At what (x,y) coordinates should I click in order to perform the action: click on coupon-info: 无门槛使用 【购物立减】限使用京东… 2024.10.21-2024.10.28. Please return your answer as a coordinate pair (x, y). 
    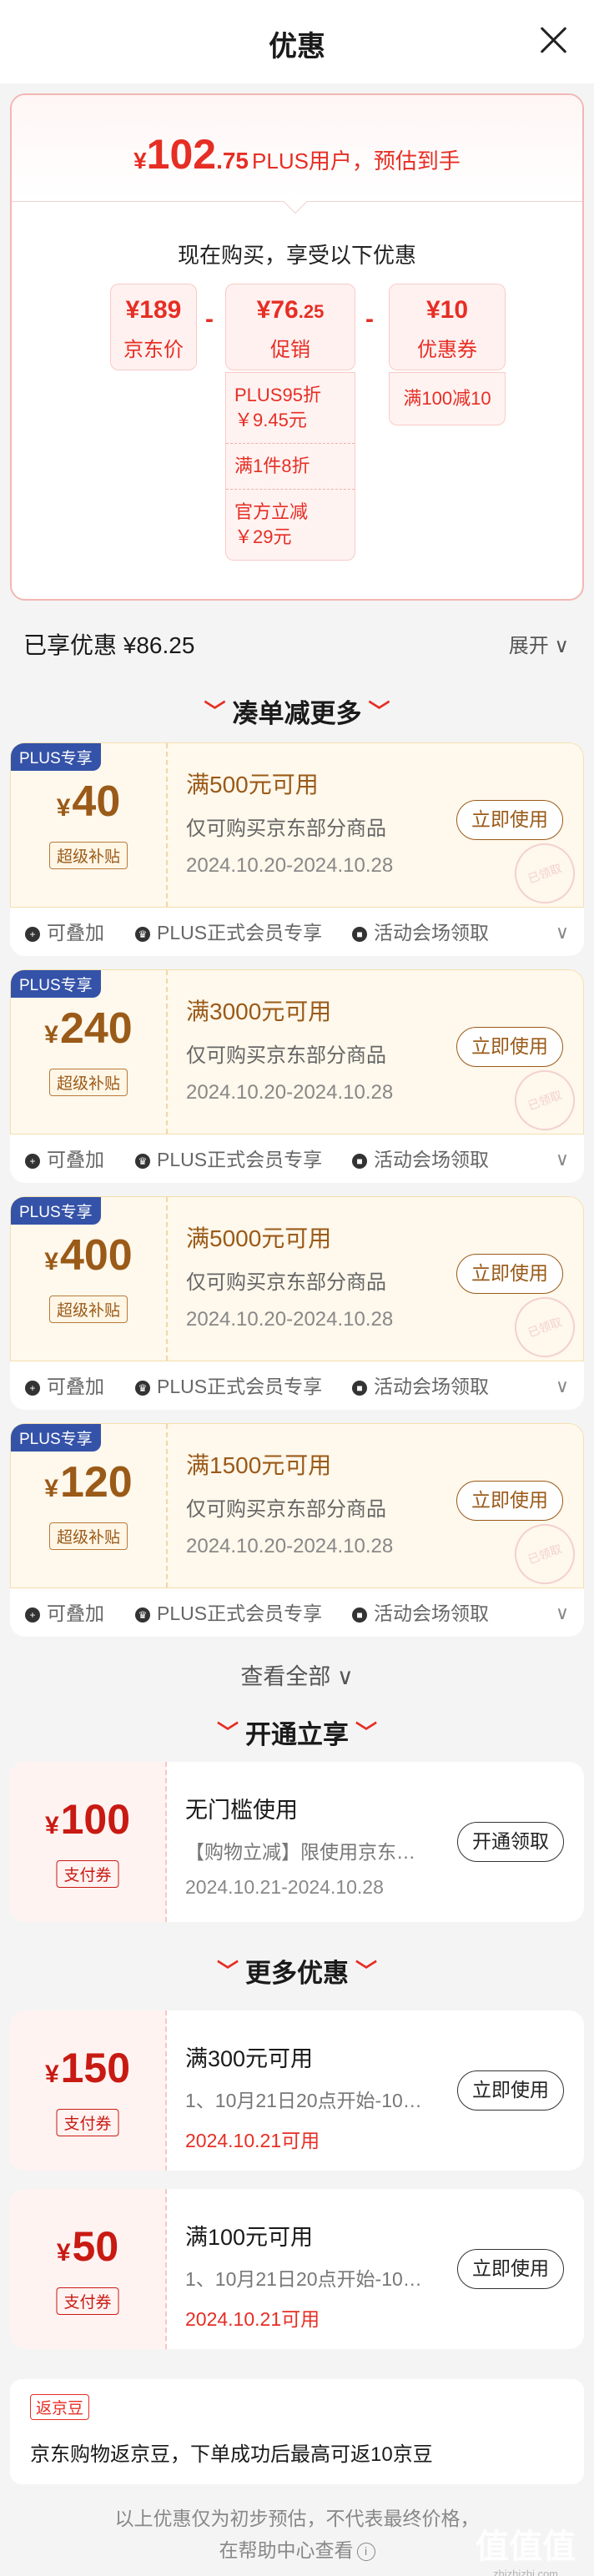
    Looking at the image, I should click on (319, 1845).